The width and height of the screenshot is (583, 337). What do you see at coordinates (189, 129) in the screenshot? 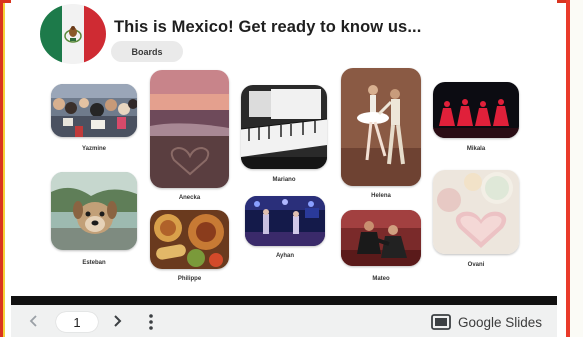
I see `beach-sunset-heart-photo` at bounding box center [189, 129].